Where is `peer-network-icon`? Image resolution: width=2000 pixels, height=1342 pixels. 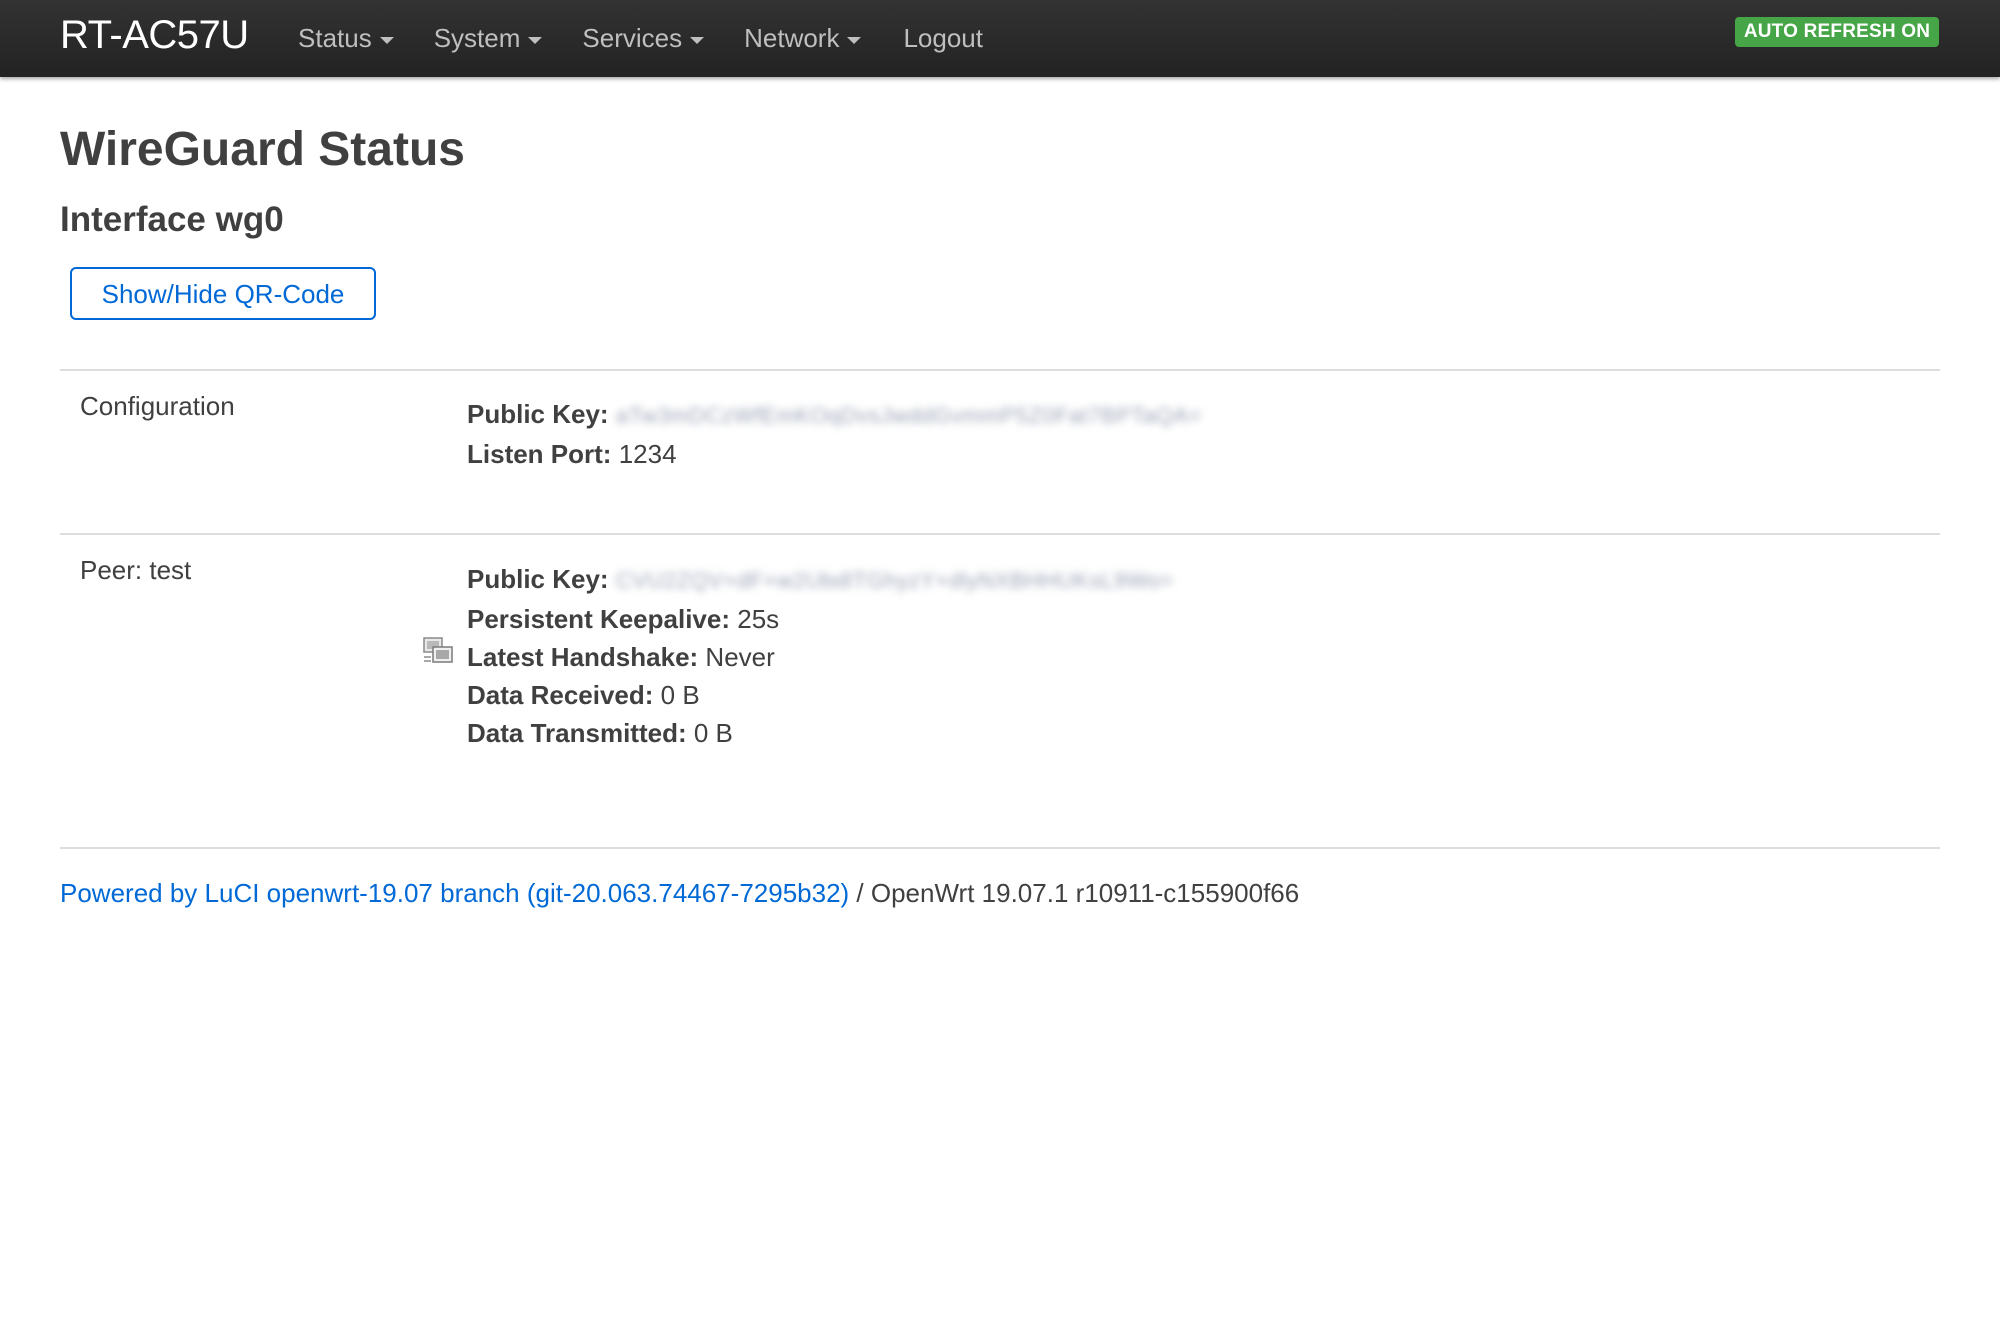
peer-network-icon is located at coordinates (438, 650).